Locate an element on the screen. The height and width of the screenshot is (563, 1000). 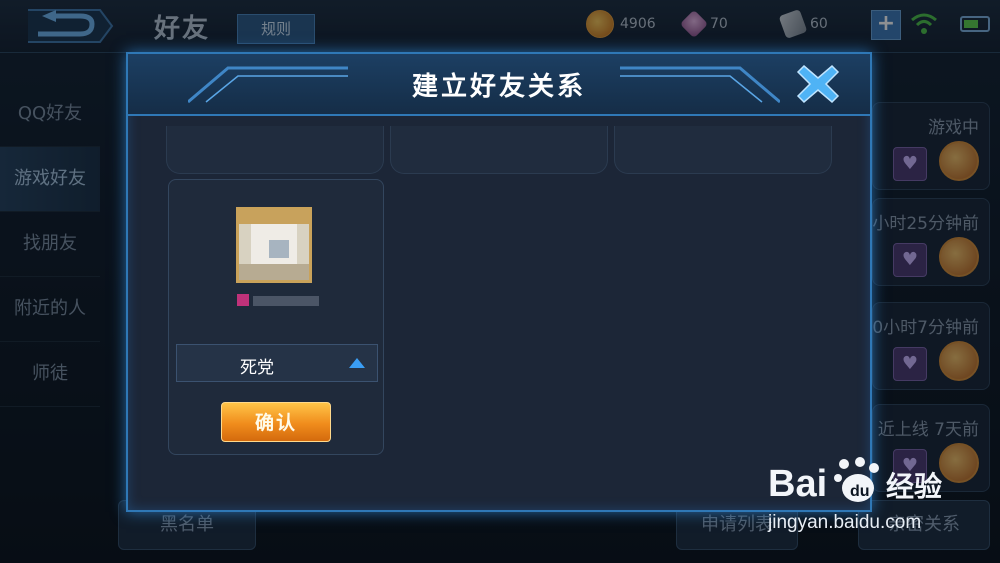
avatar is located at coordinates (274, 245).